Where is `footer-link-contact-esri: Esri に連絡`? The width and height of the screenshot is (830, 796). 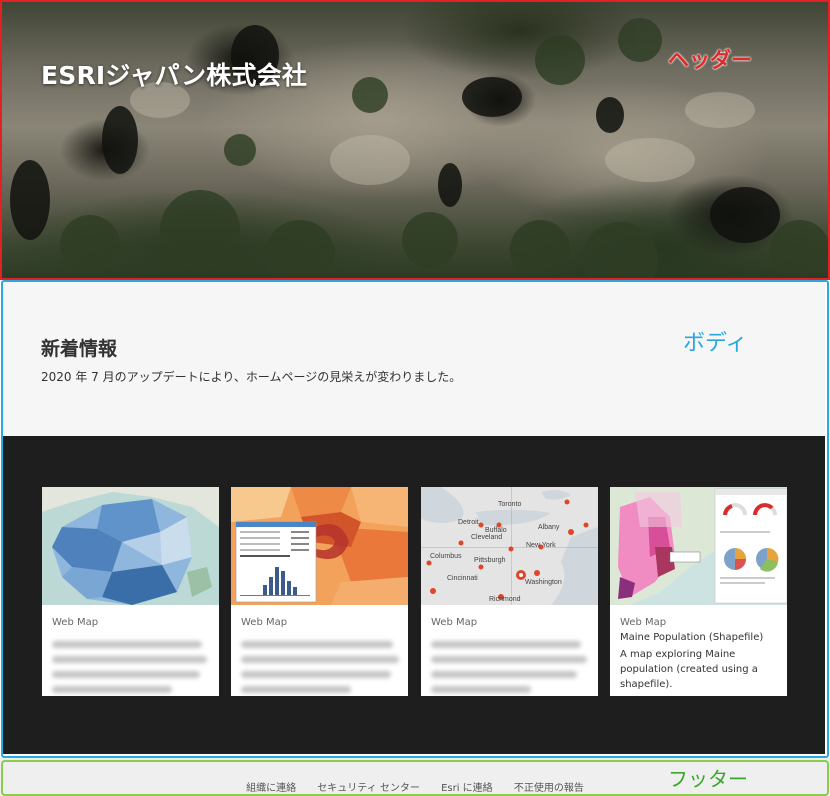
footer-link-contact-esri: Esri に連絡 is located at coordinates (467, 788).